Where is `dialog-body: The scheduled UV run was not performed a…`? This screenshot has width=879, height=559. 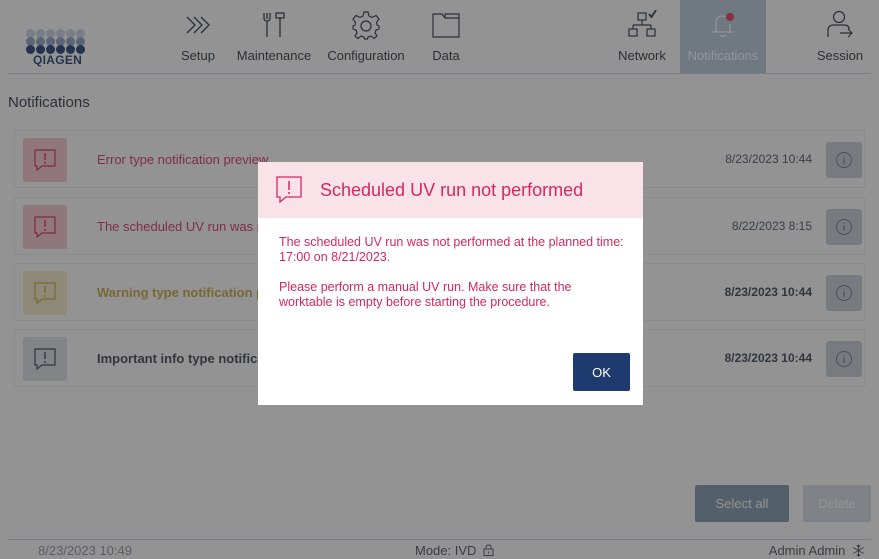
dialog-body: The scheduled UV run was not performed a… is located at coordinates (451, 280).